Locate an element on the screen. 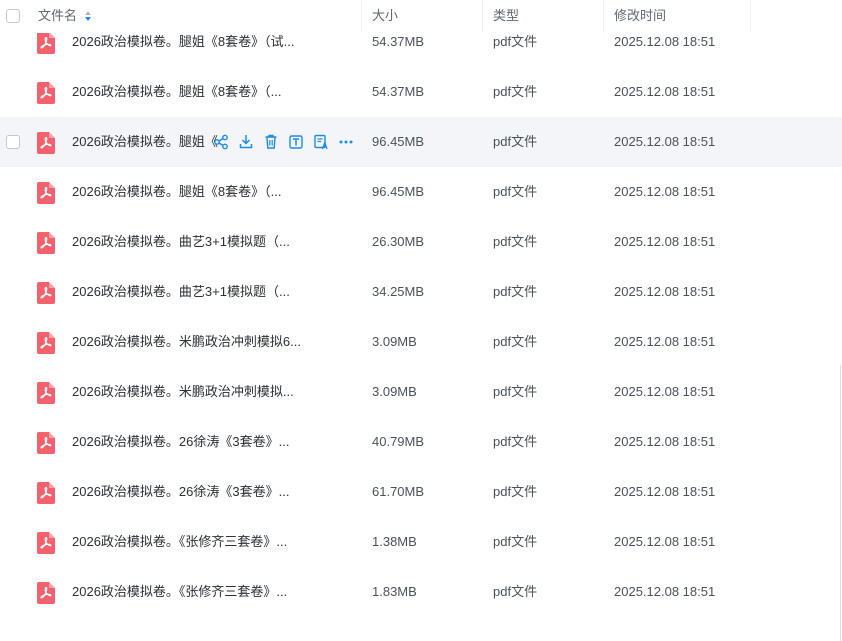  column-header-name: 文件名 is located at coordinates (57, 16).